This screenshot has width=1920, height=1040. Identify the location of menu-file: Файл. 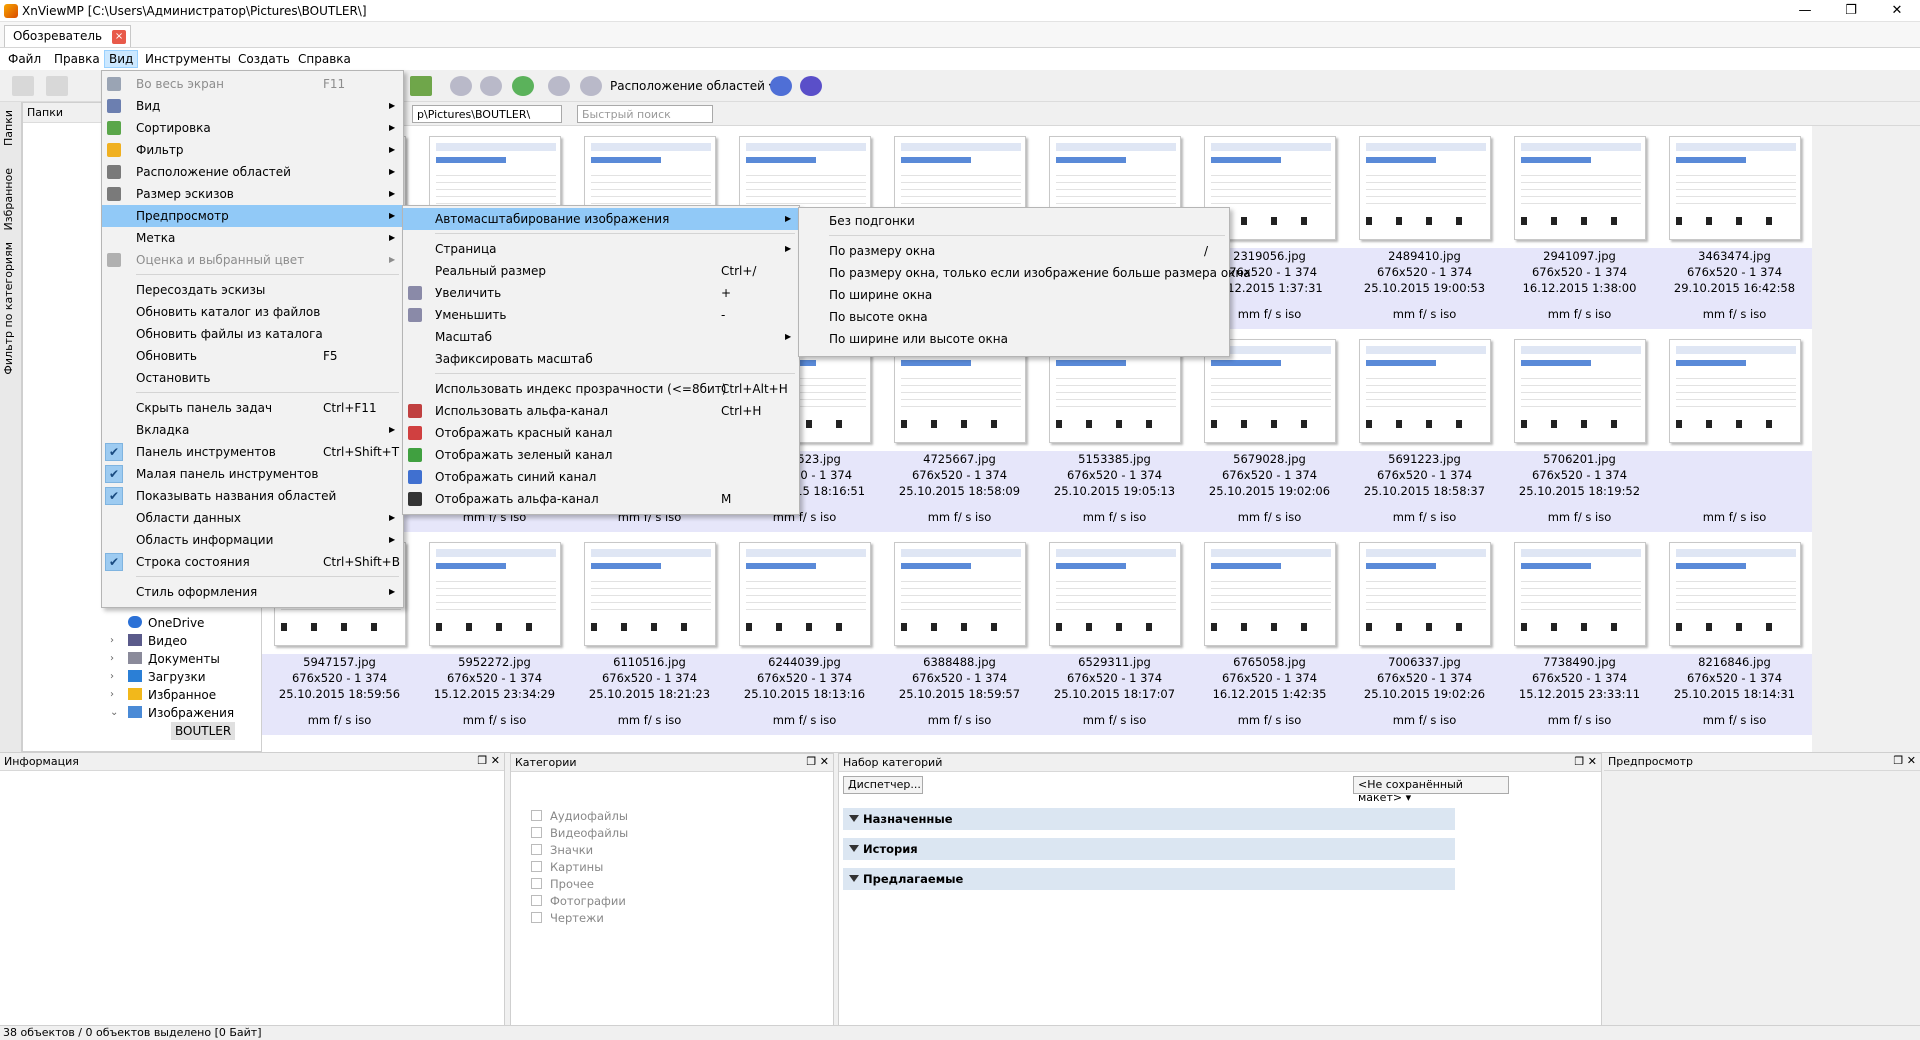
(24, 59).